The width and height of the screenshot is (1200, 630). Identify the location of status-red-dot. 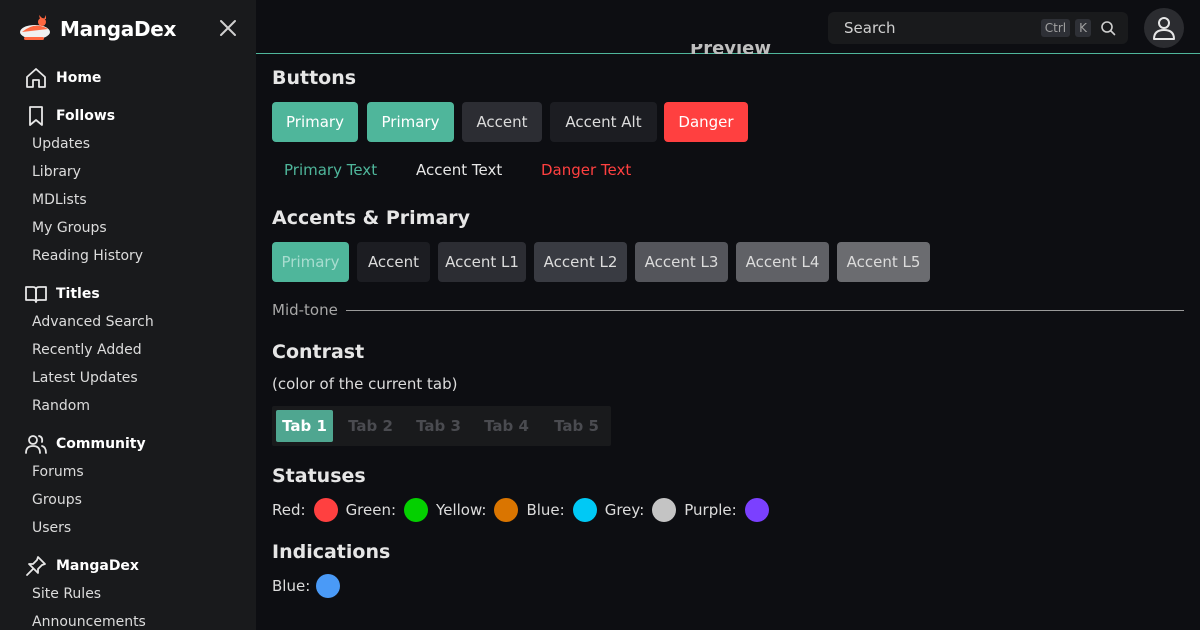
(325, 510).